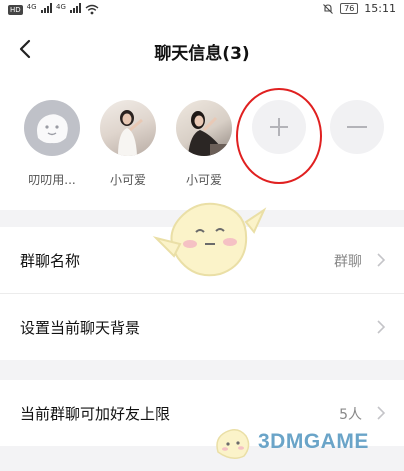  I want to click on page-title: 聊天信息(3), so click(202, 54).